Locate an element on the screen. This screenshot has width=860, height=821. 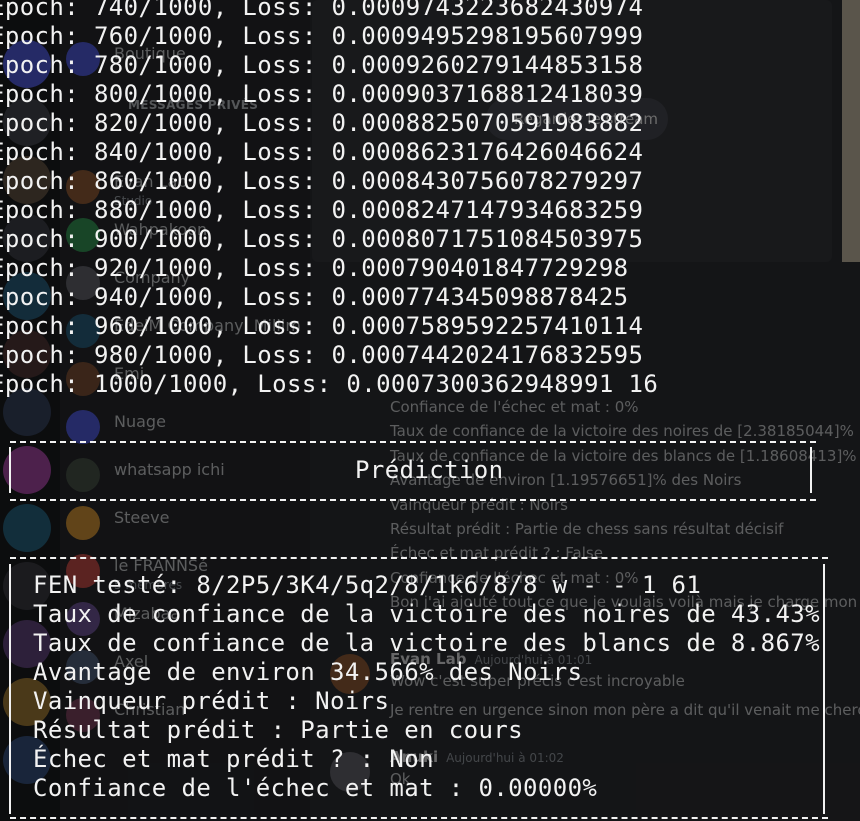
result-line: Échec et mat prédit ? : Non is located at coordinates (233, 759).